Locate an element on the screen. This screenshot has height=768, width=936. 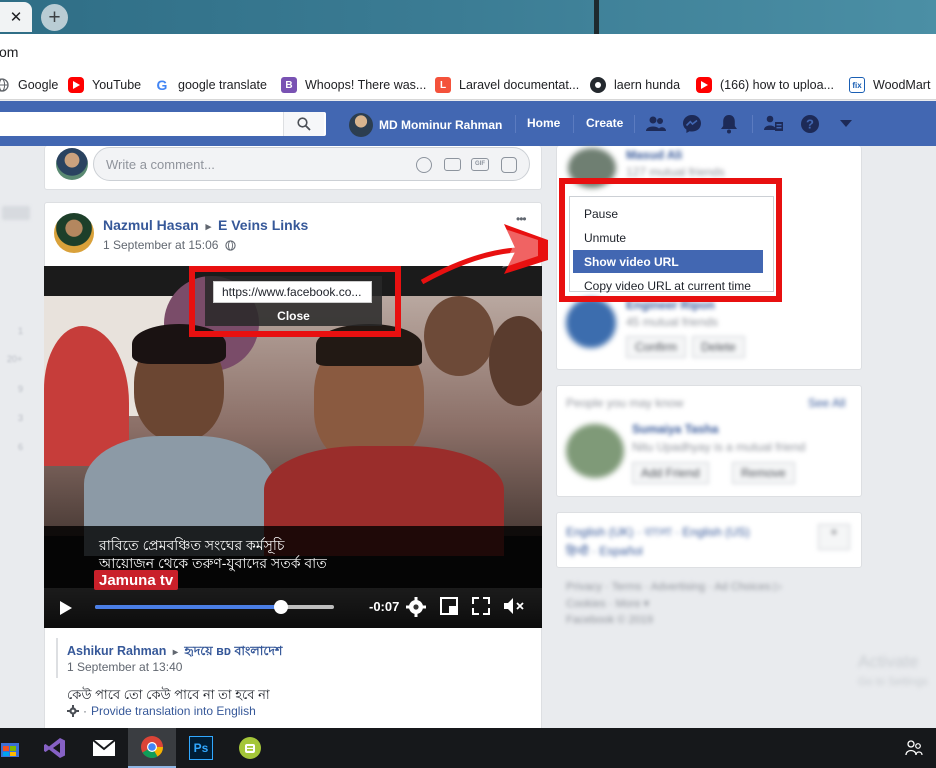
bookmark-label: YouTube is located at coordinates (117, 85).